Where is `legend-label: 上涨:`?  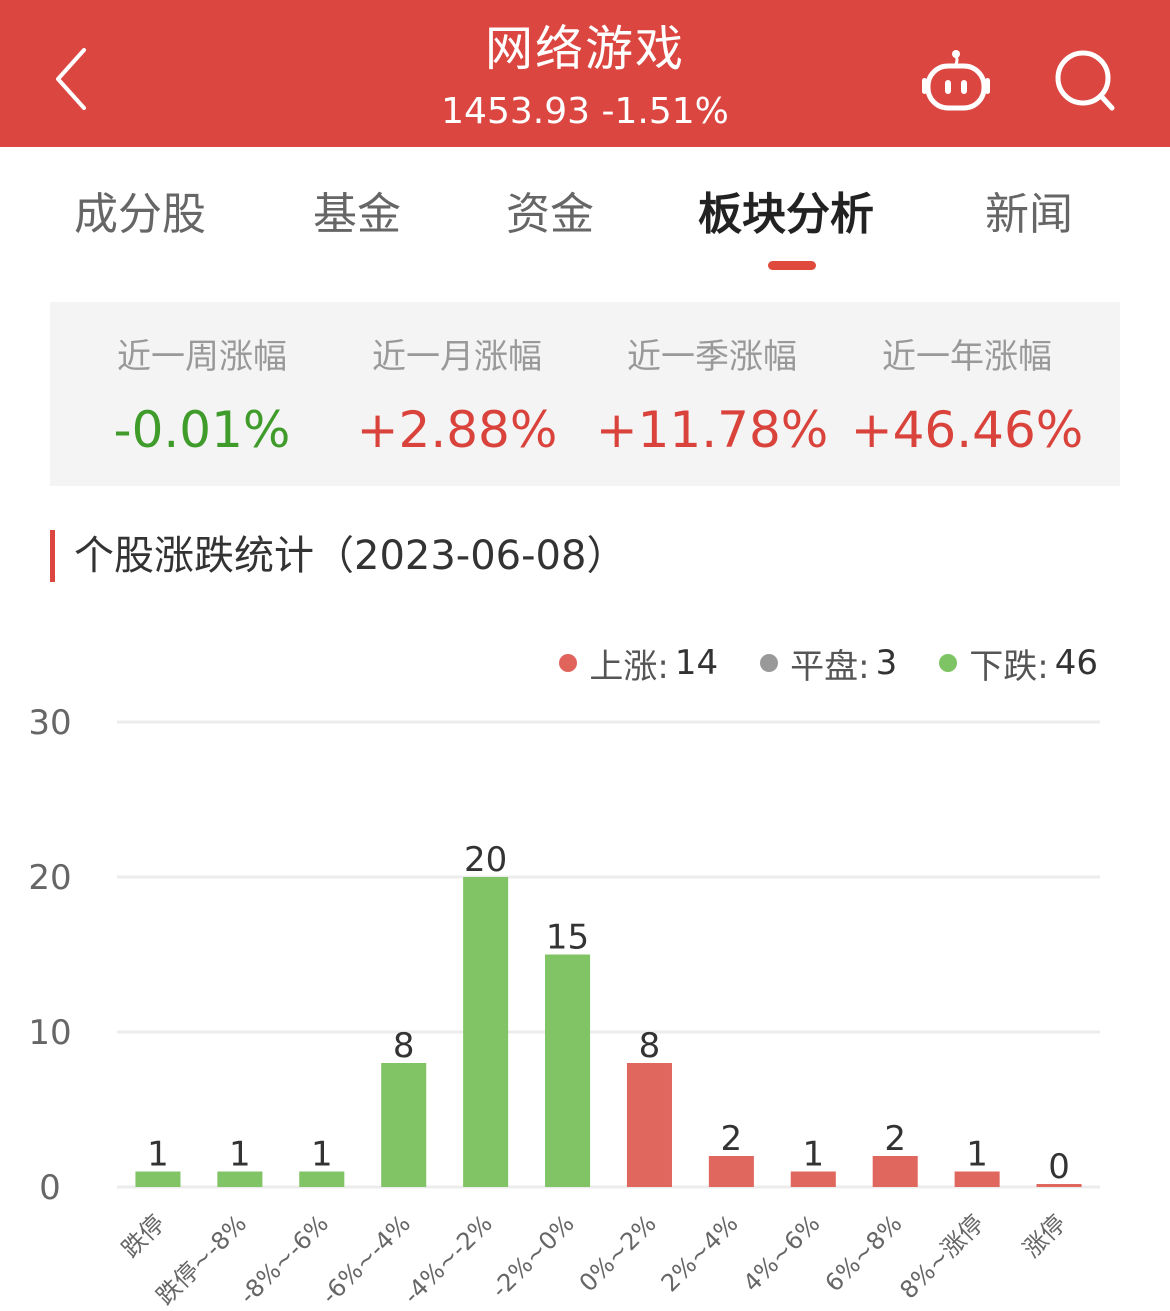
legend-label: 上涨: is located at coordinates (629, 666).